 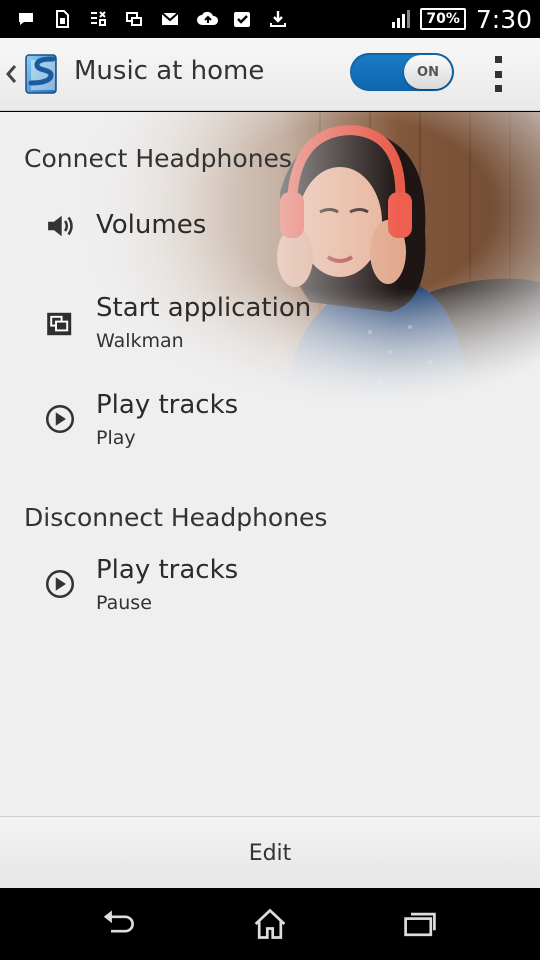 I want to click on toggle-label: ON, so click(x=428, y=72).